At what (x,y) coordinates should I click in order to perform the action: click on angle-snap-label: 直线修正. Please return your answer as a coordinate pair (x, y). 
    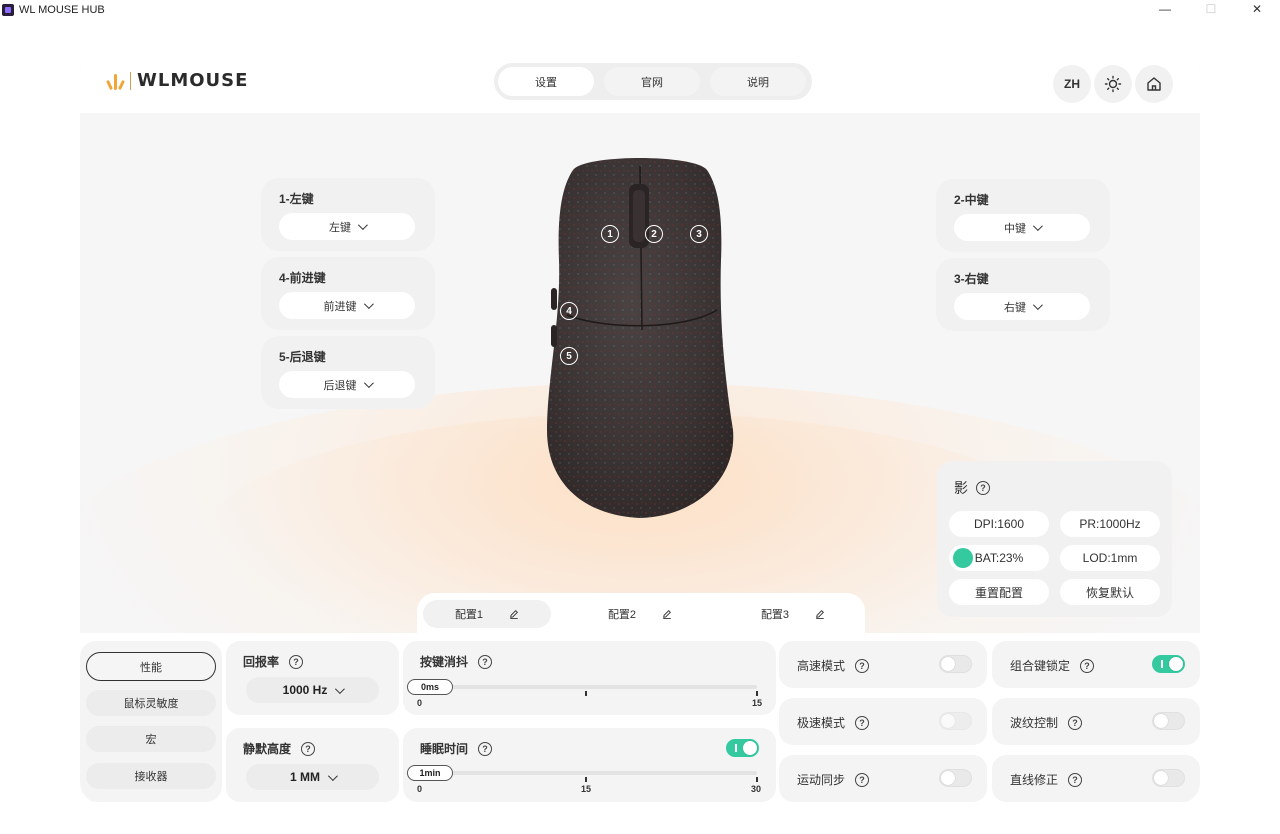
    Looking at the image, I should click on (1034, 780).